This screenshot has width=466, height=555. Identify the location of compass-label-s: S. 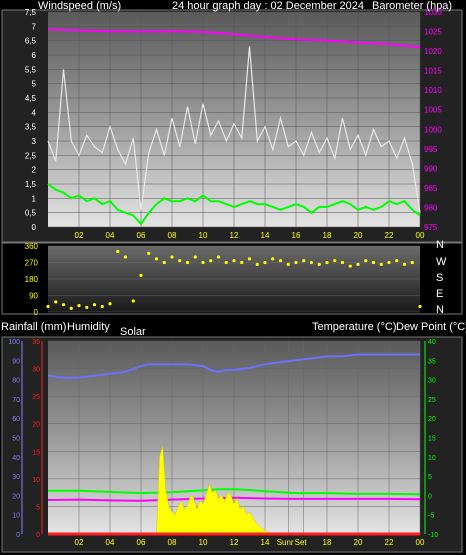
(440, 278).